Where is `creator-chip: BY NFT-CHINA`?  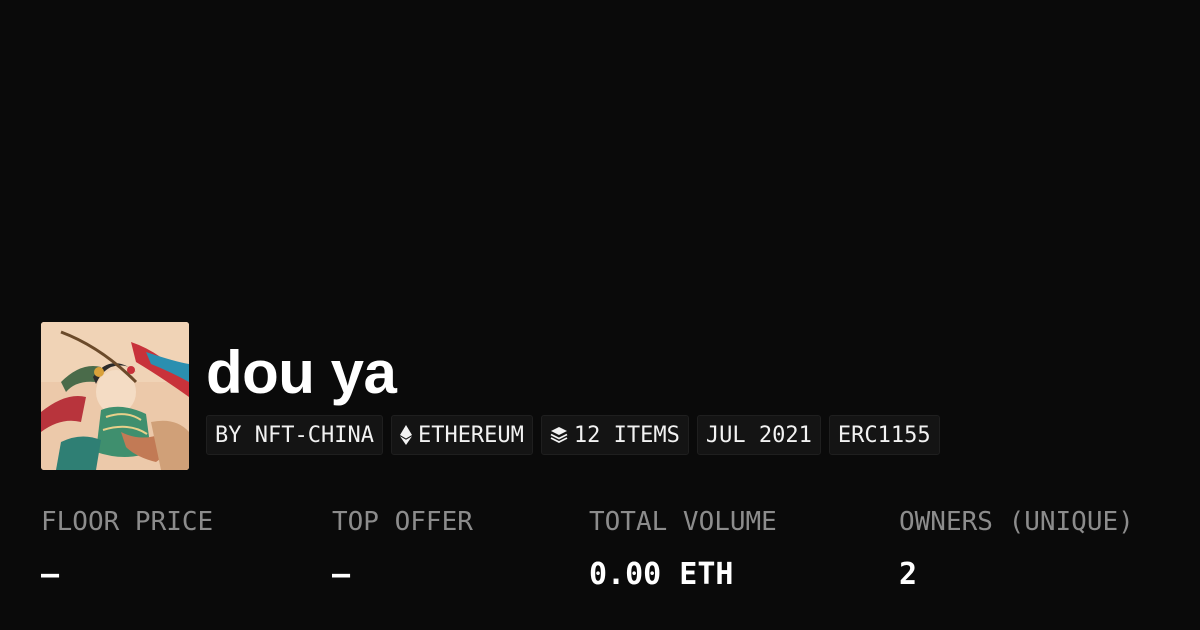
creator-chip: BY NFT-CHINA is located at coordinates (294, 435).